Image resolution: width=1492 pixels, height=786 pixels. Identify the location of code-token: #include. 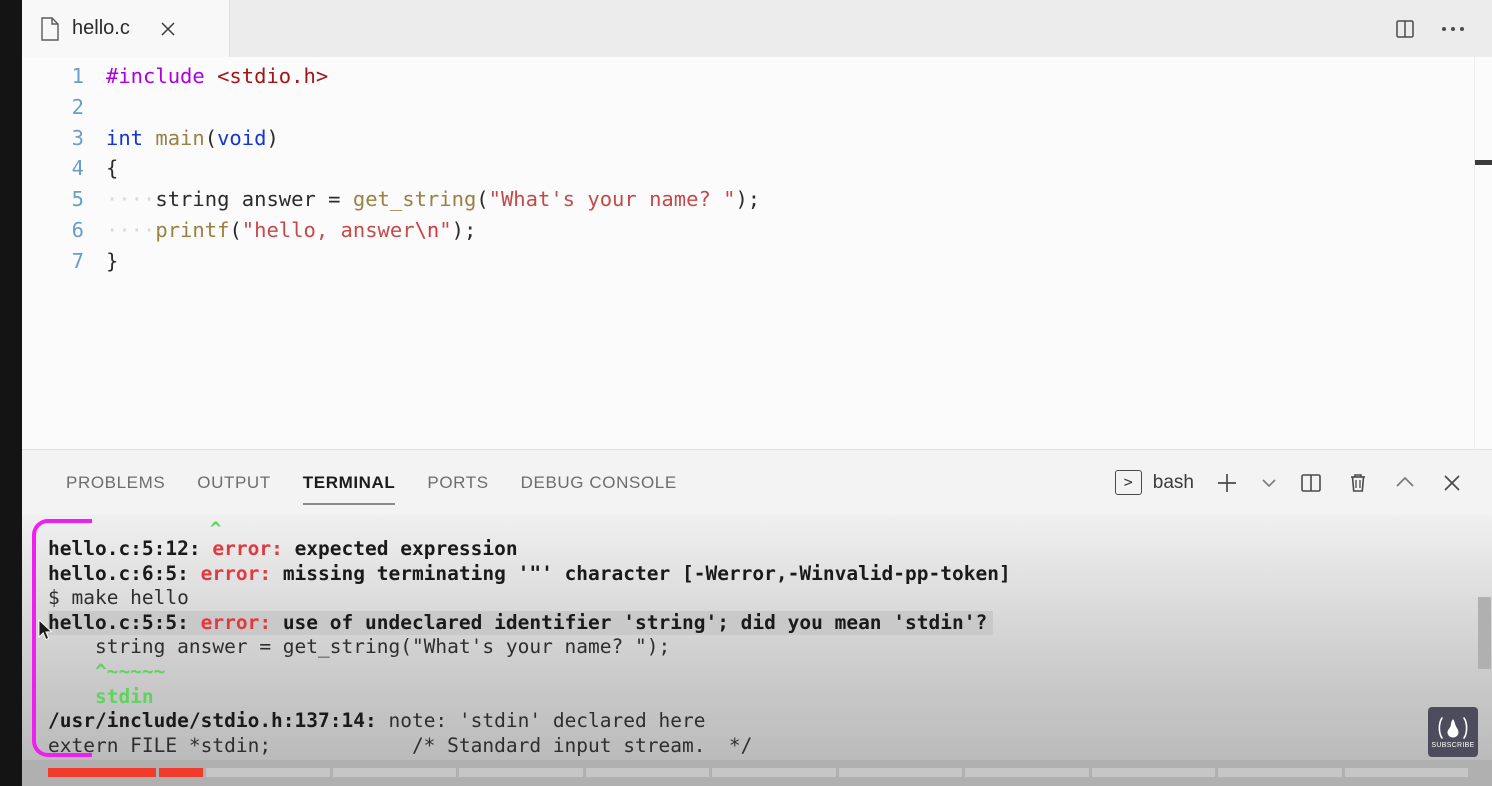
(155, 76).